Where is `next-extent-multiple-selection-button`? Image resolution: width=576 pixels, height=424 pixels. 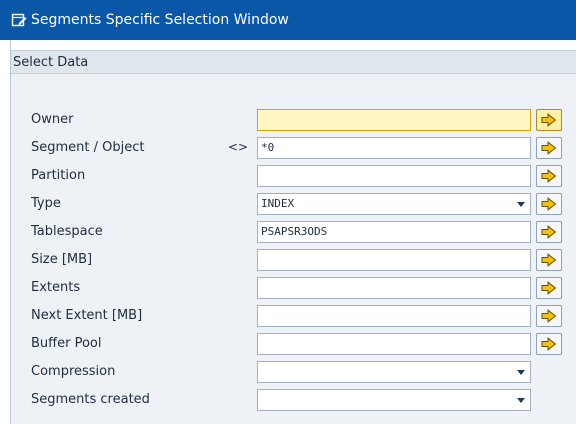
next-extent-multiple-selection-button is located at coordinates (549, 316).